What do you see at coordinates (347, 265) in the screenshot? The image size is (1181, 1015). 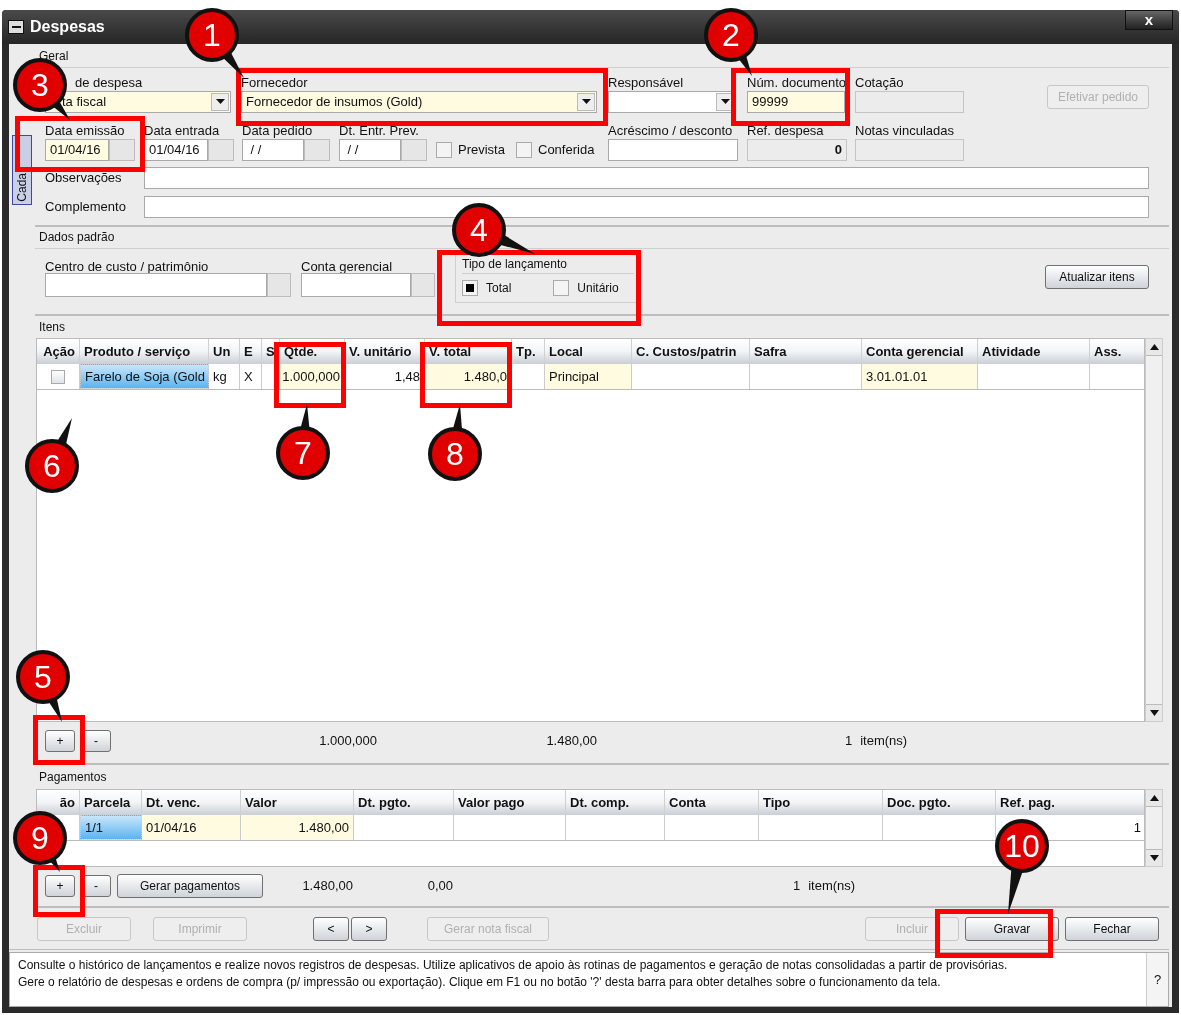 I see `field-label: Conta gerencial` at bounding box center [347, 265].